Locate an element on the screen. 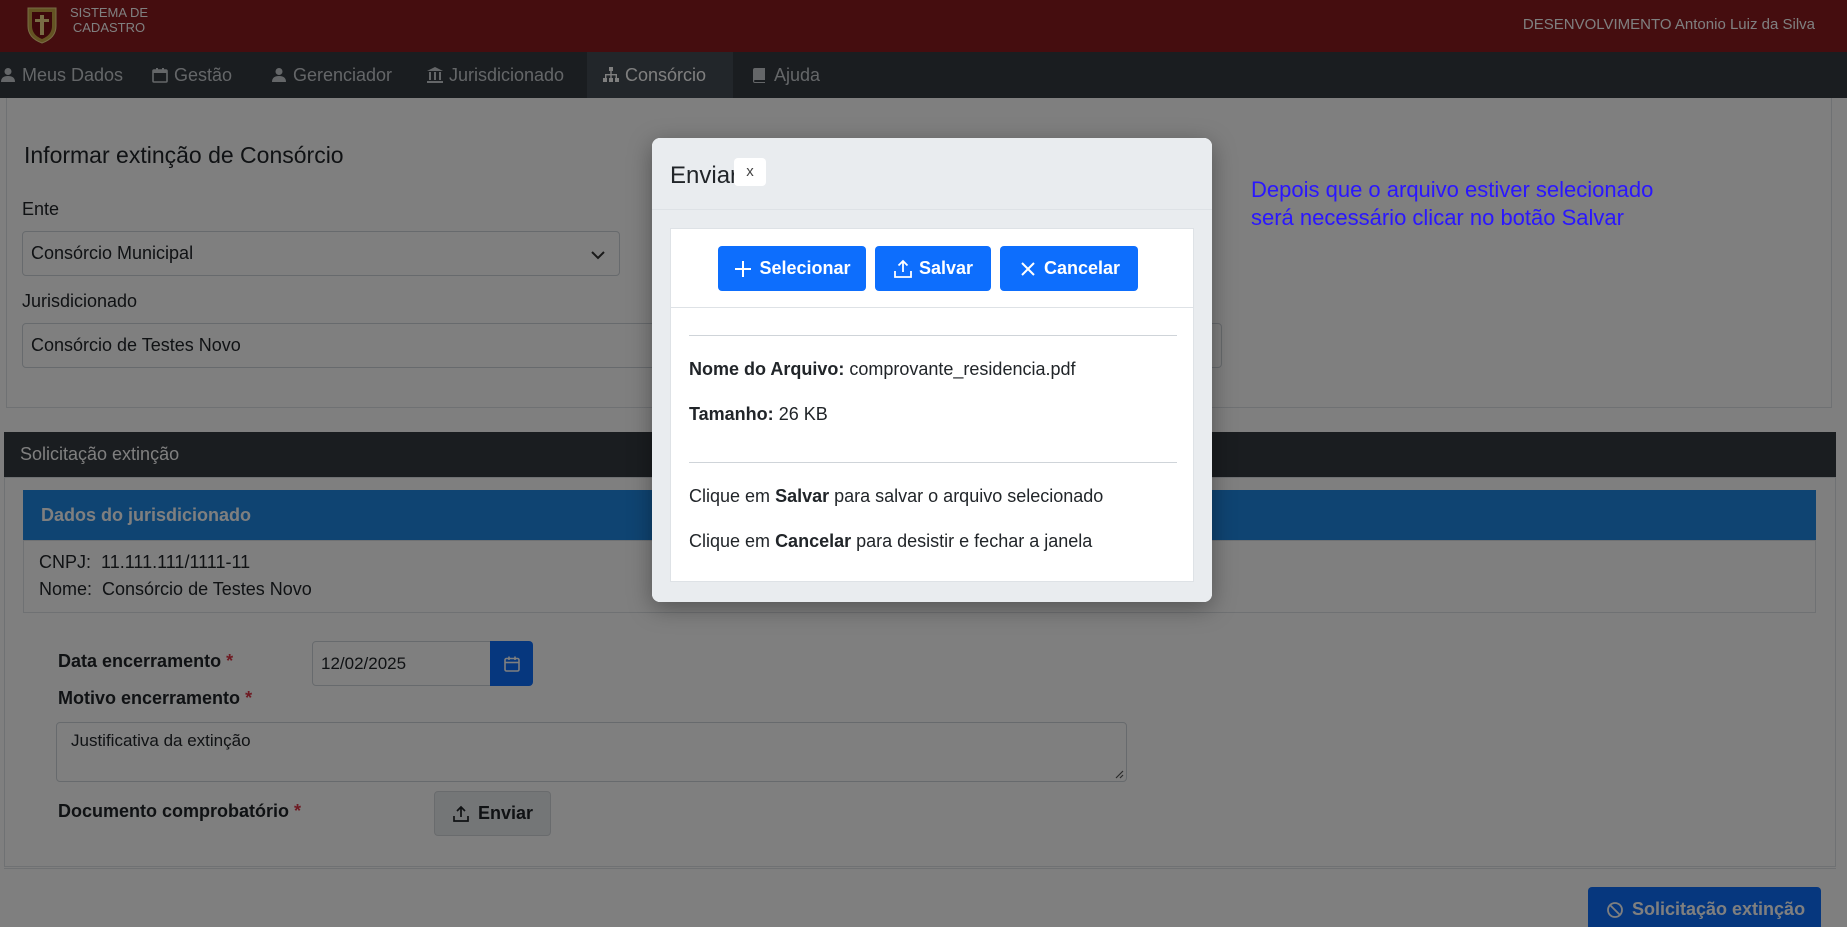  instruction-note-line-1: Depois que o arquivo estiver selecionado is located at coordinates (1452, 189).